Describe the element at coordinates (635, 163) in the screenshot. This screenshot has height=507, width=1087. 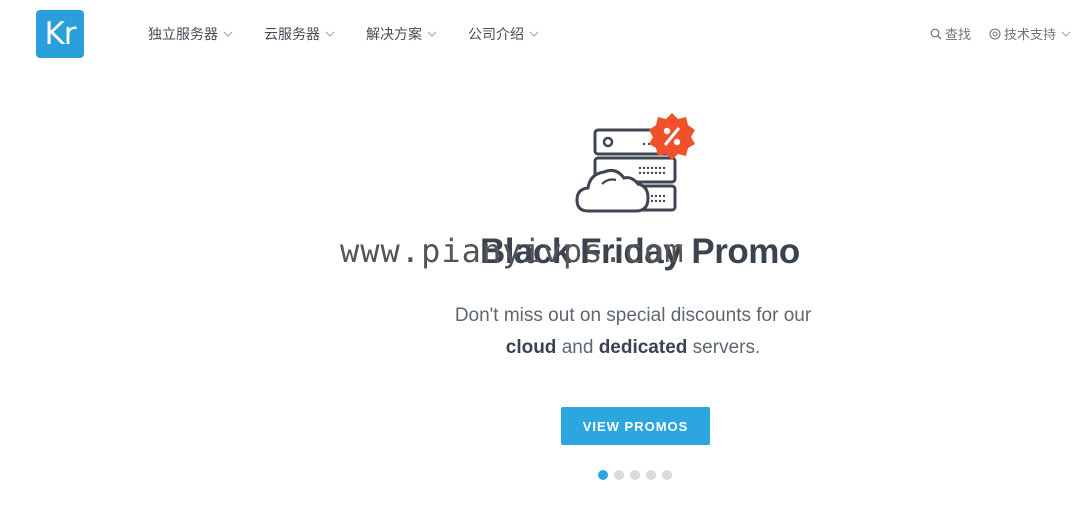
I see `server-cloud-discount-icon` at that location.